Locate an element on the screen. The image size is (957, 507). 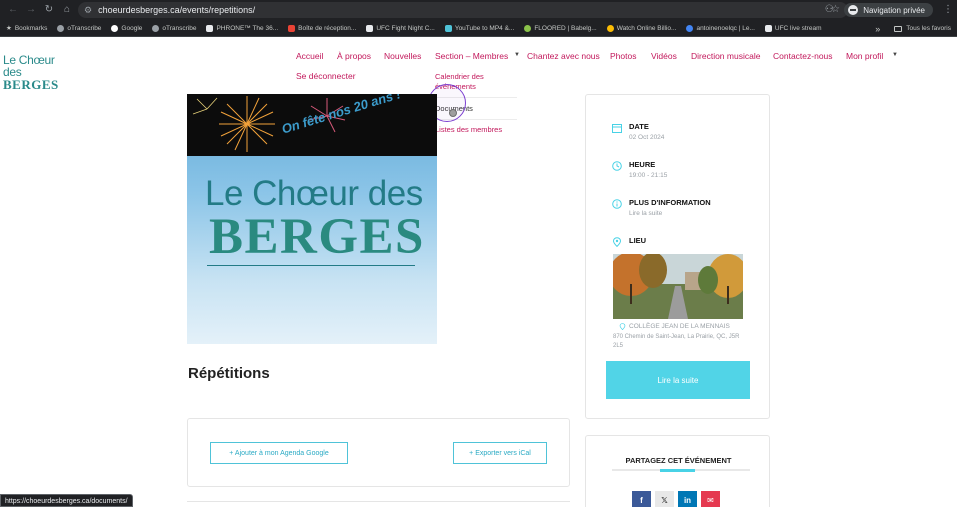
nav-section-membres: Section – Membres is located at coordinates (471, 56).